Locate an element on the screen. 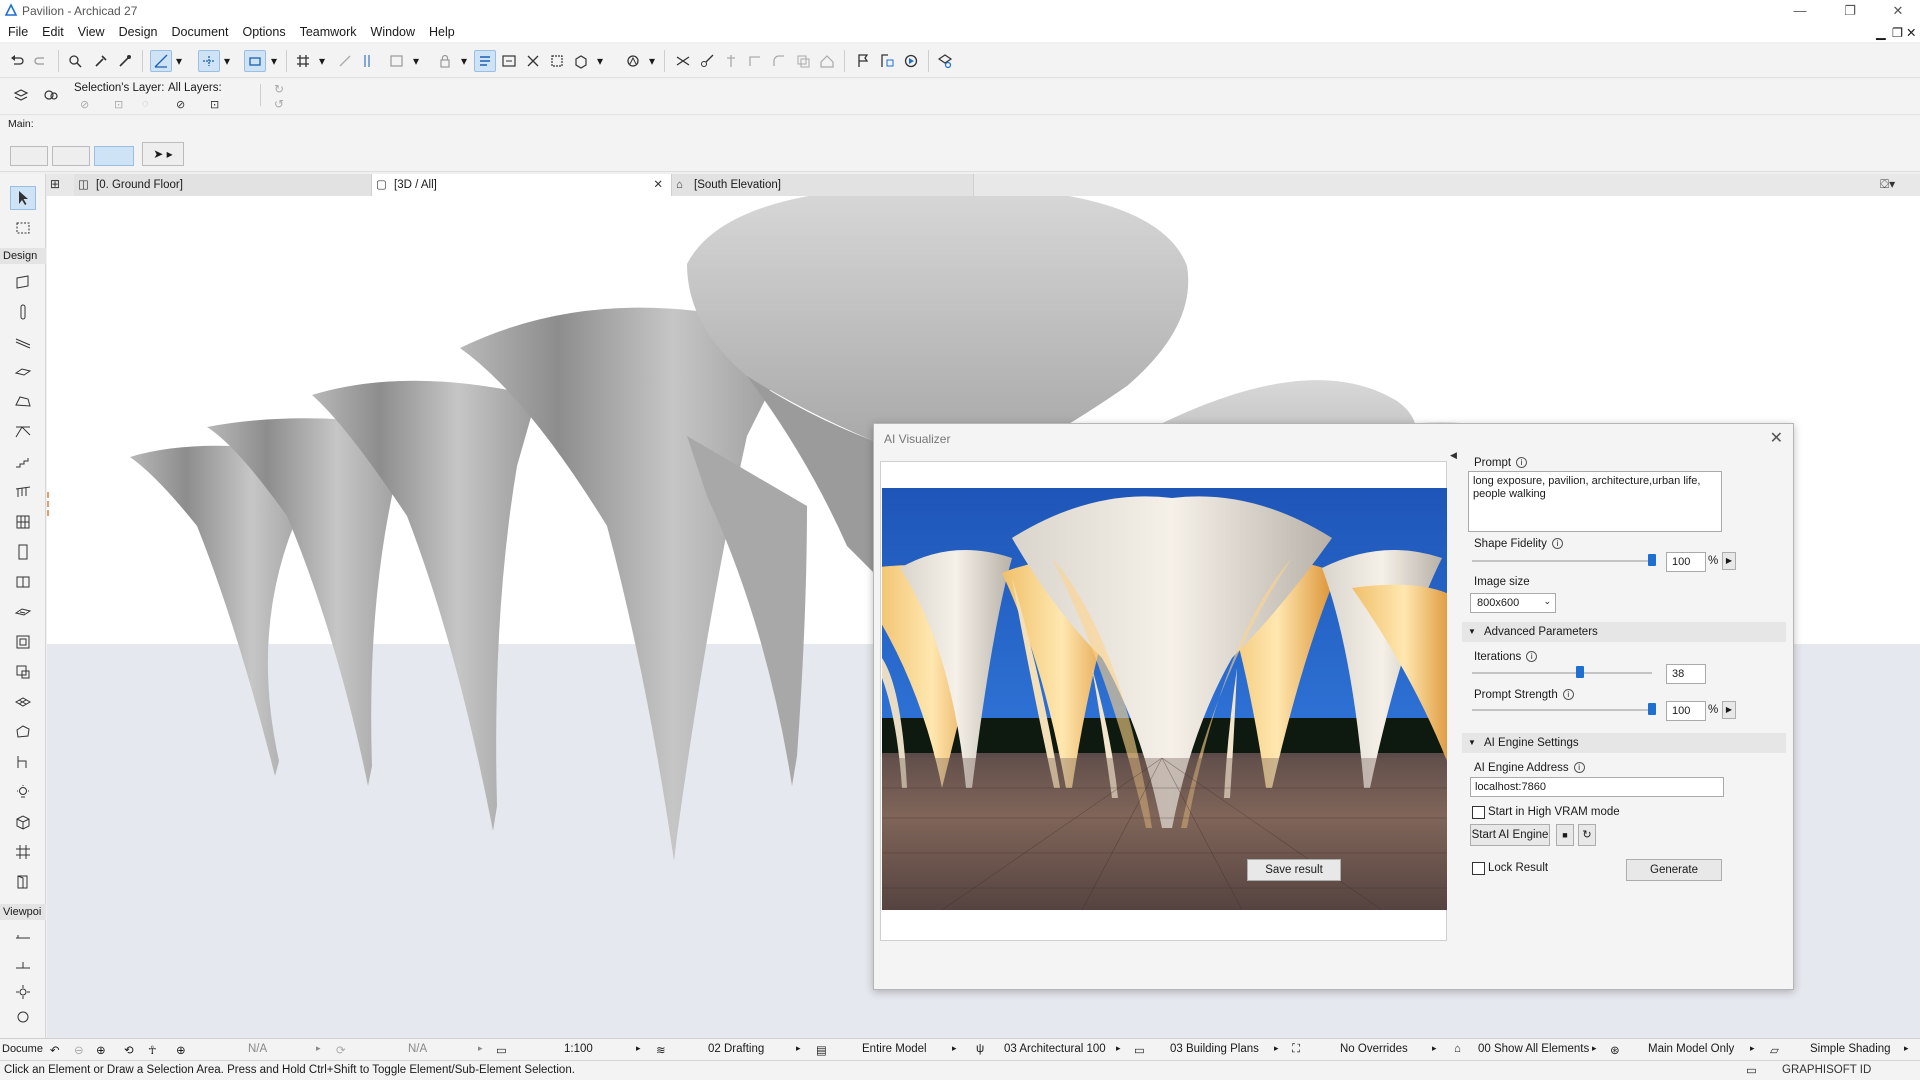 The height and width of the screenshot is (1080, 1920). snap-guides-icon is located at coordinates (209, 61).